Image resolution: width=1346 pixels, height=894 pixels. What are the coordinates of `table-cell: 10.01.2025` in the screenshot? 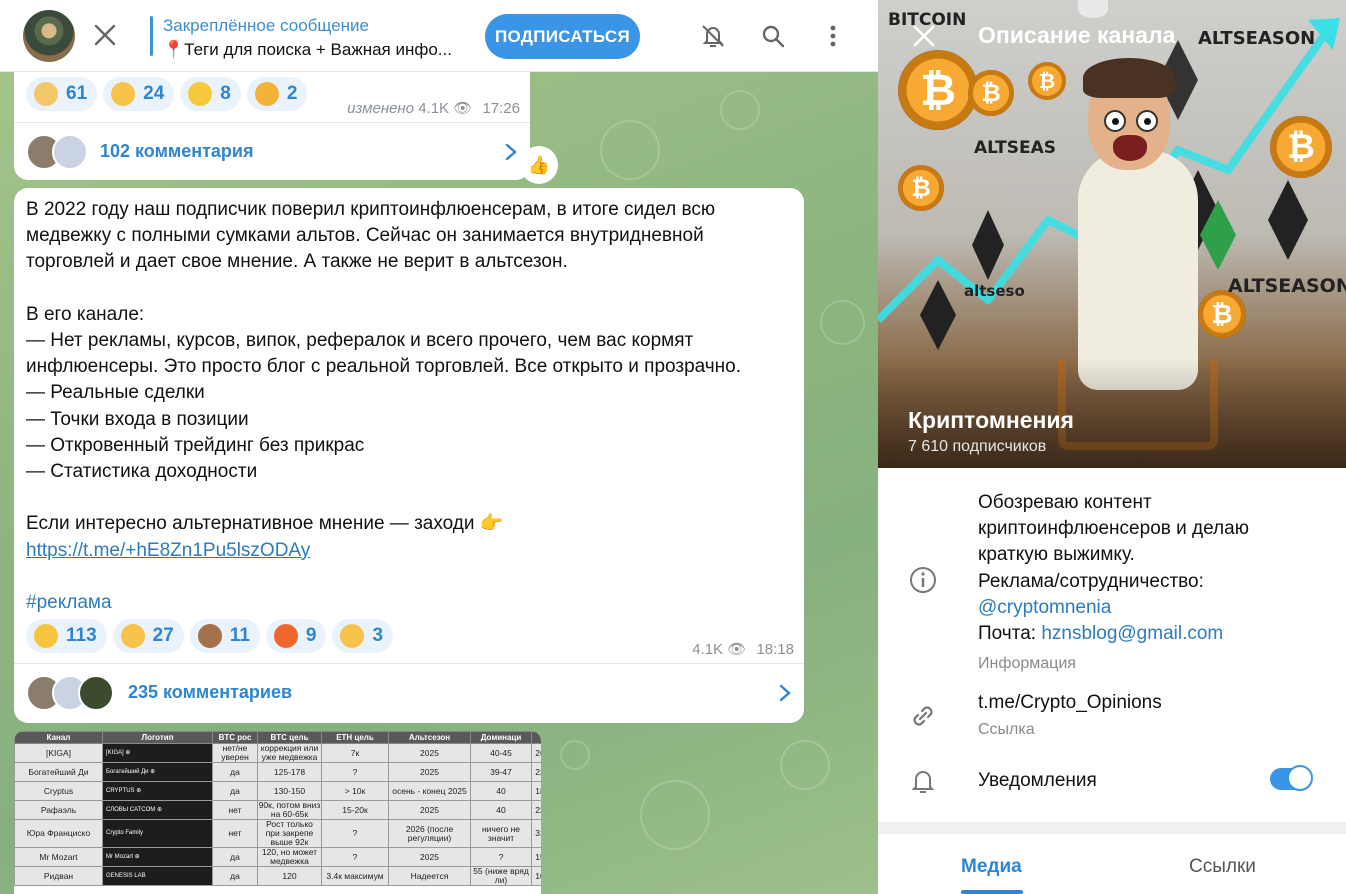 It's located at (536, 876).